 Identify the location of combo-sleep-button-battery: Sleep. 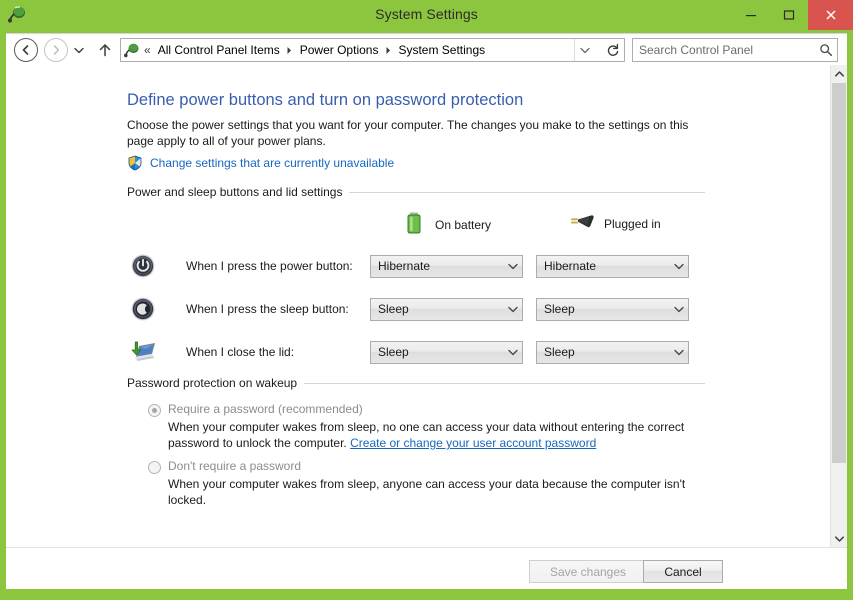
(446, 309).